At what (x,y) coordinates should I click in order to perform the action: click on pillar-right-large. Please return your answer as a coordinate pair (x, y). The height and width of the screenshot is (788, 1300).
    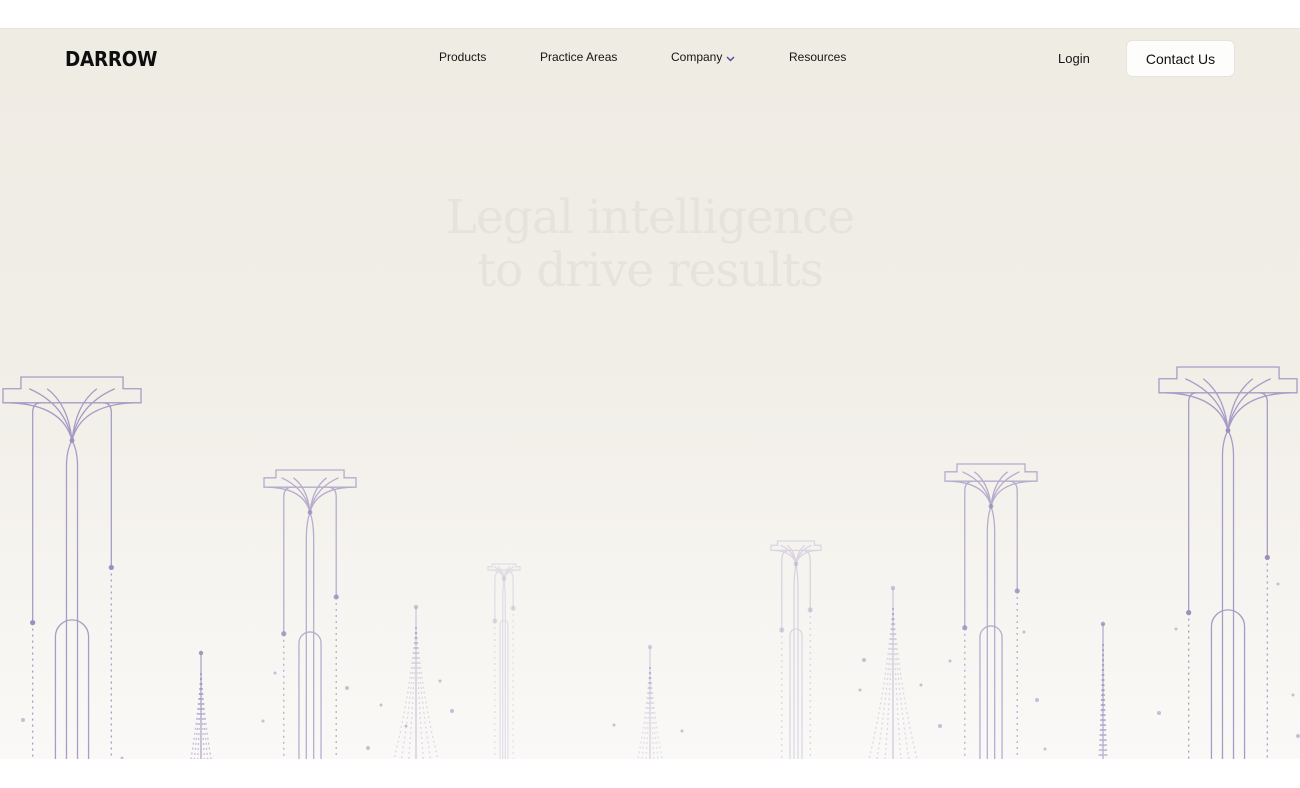
    Looking at the image, I should click on (1228, 562).